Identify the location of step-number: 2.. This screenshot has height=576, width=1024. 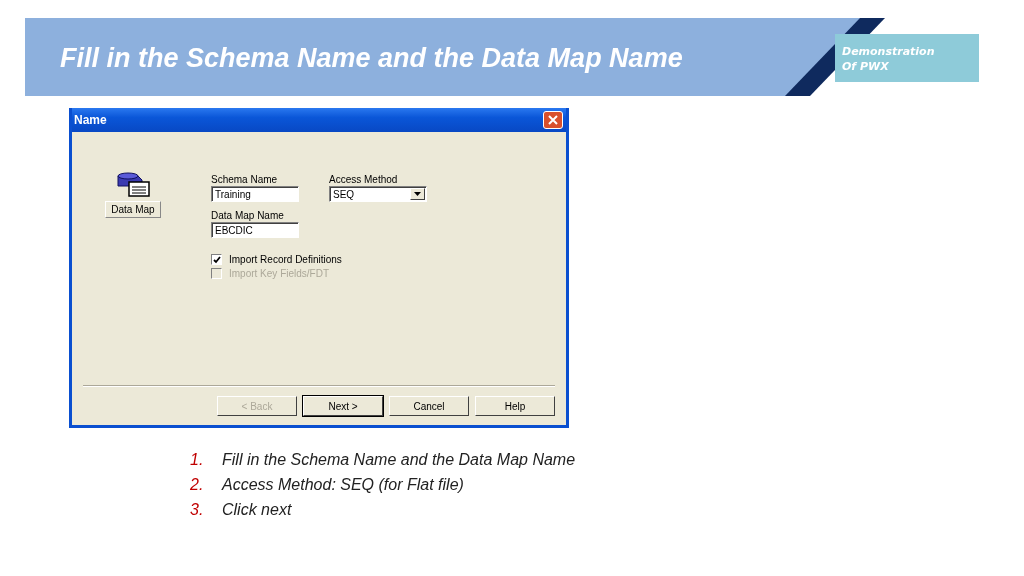
(197, 484).